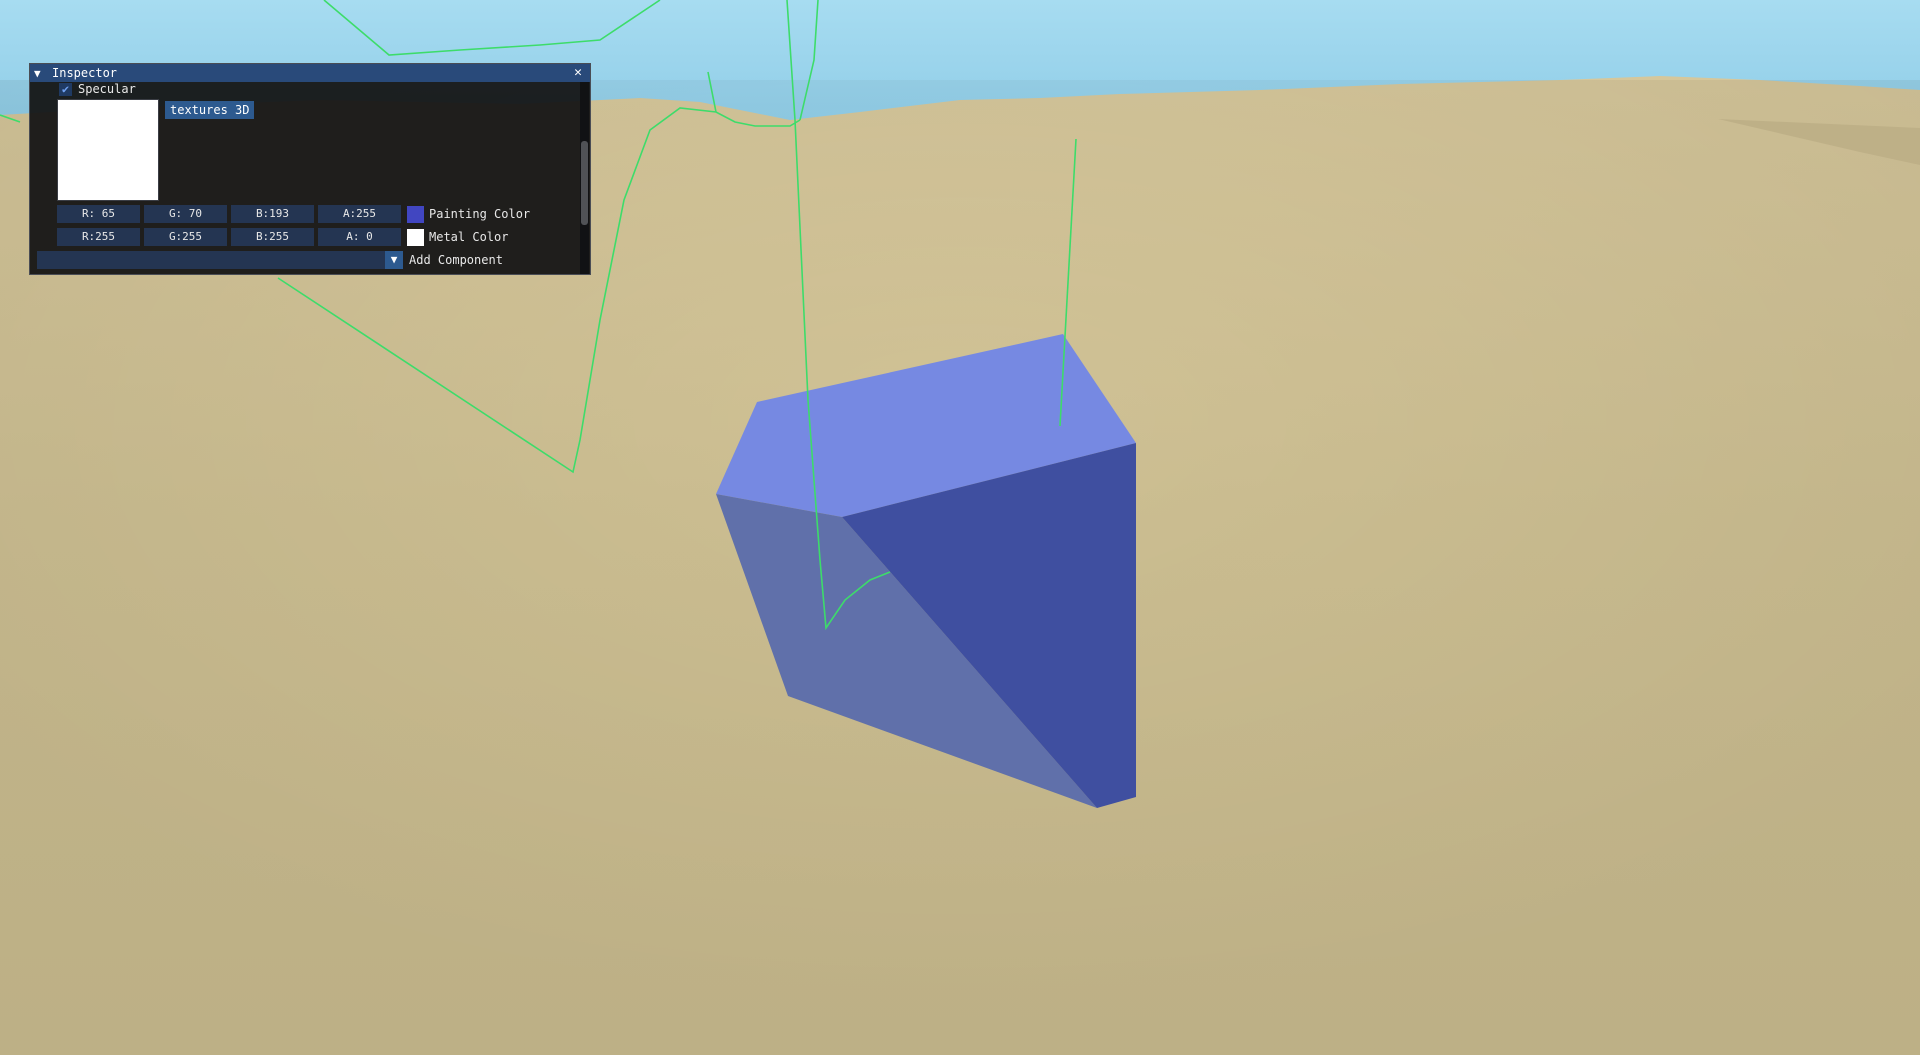  Describe the element at coordinates (98, 214) in the screenshot. I see `painting-r-field: R: 65` at that location.